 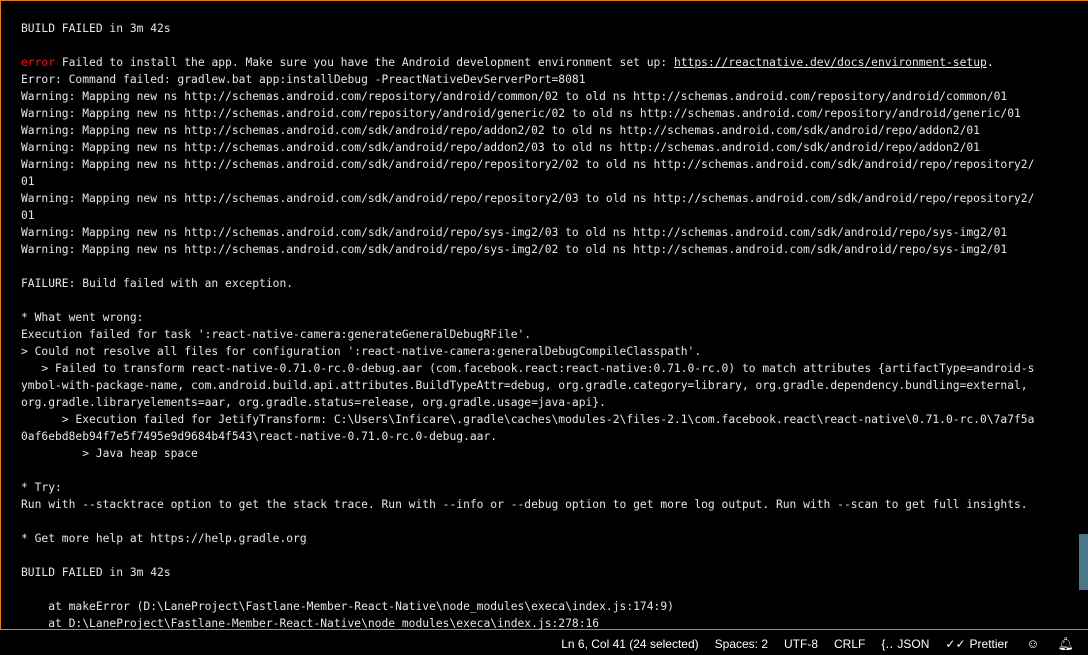 I want to click on braces-icon: {‥, so click(x=887, y=643).